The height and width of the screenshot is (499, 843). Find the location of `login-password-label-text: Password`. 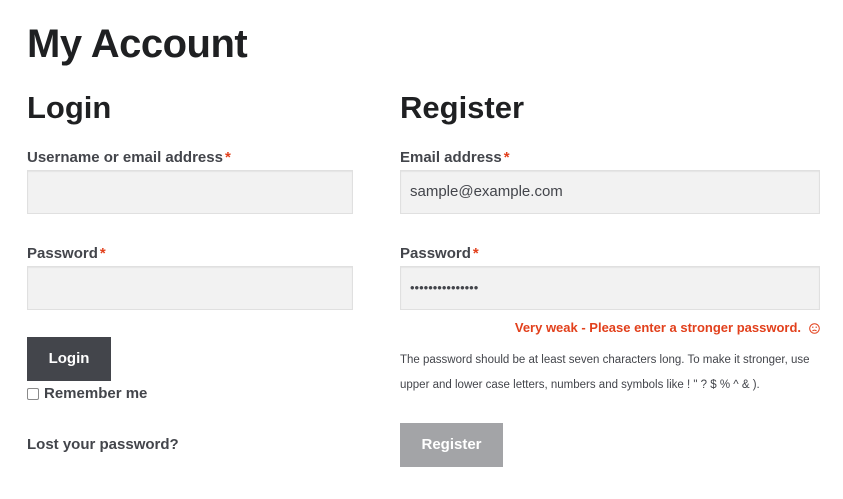

login-password-label-text: Password is located at coordinates (62, 253).